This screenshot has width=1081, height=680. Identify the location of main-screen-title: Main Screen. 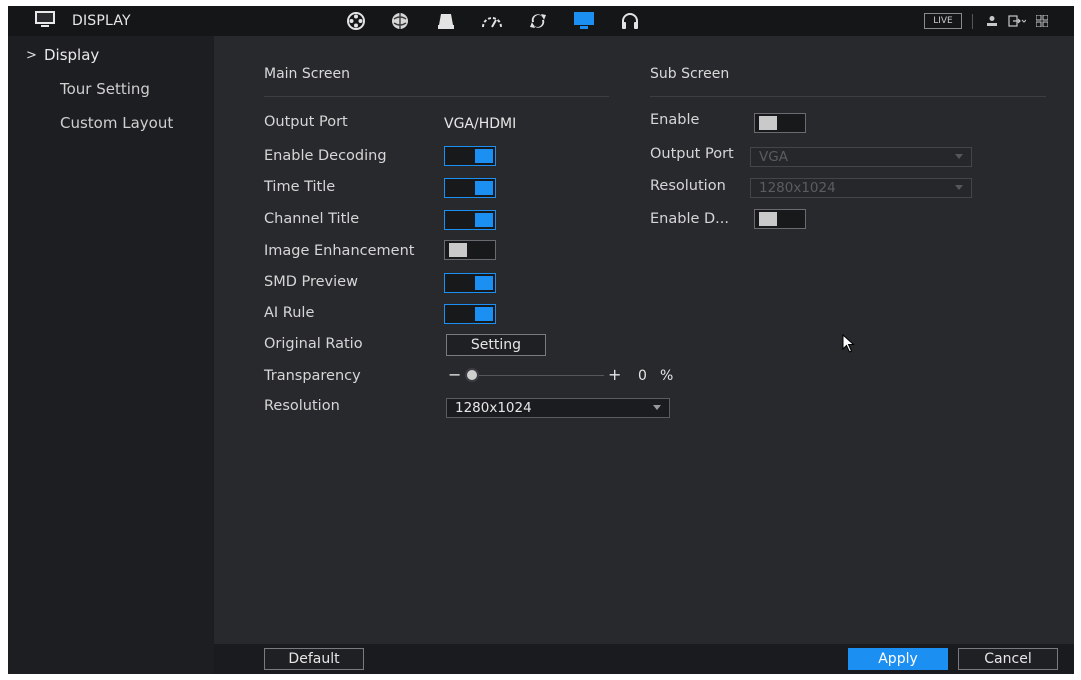
(307, 74).